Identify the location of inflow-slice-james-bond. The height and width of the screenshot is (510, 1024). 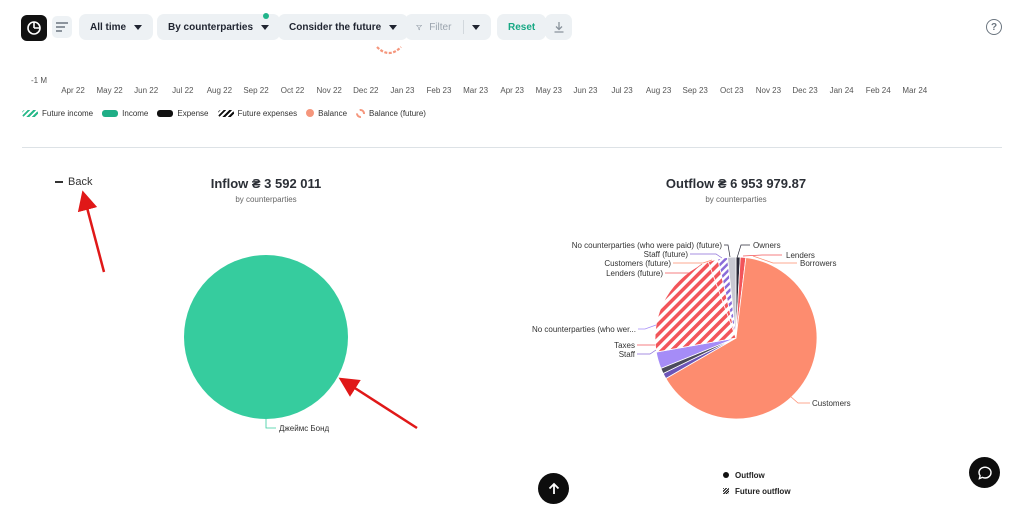
(266, 337).